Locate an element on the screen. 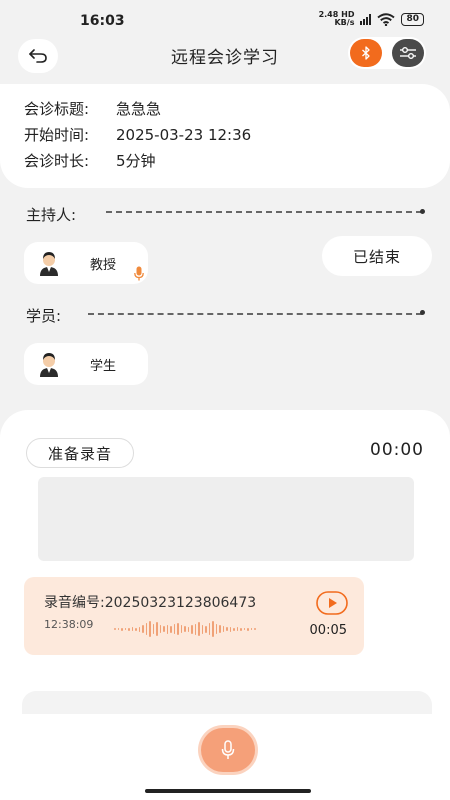  sliders-icon is located at coordinates (408, 53).